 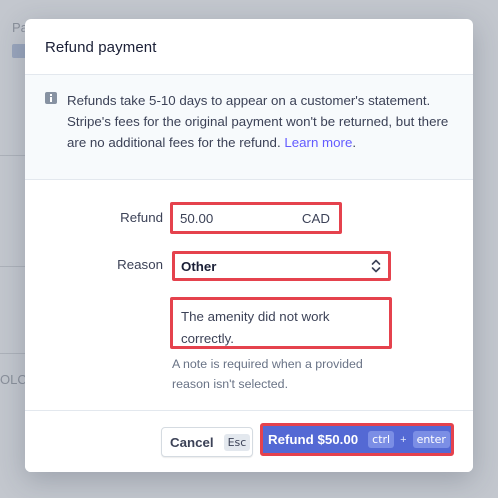 I want to click on refund-submit-button: Refund $50.00 ctrl + enter, so click(x=357, y=439).